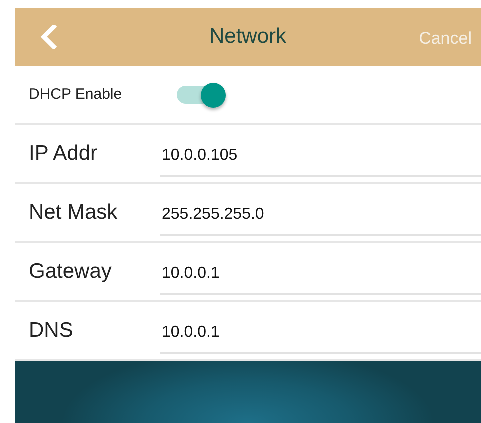  I want to click on field-label: Net Mask, so click(74, 212).